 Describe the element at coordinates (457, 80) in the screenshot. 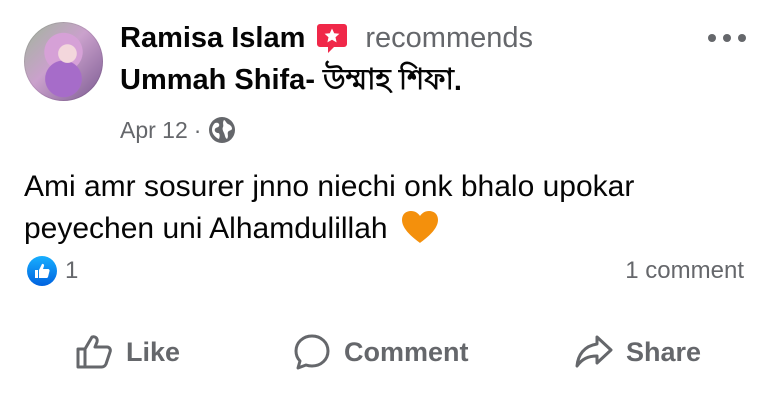

I see `page-name-suffix: .` at that location.